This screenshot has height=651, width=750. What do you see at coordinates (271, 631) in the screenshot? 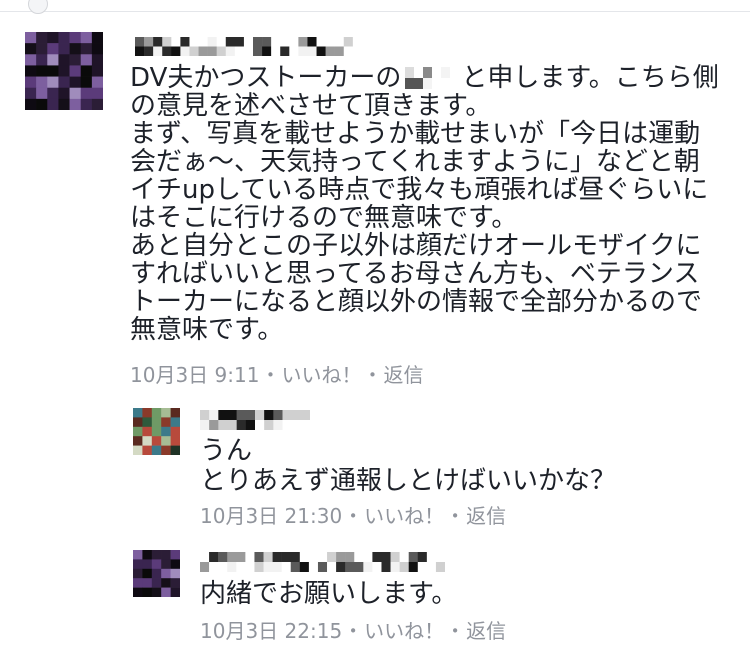
I see `timestamp: 10月3日 22:15` at bounding box center [271, 631].